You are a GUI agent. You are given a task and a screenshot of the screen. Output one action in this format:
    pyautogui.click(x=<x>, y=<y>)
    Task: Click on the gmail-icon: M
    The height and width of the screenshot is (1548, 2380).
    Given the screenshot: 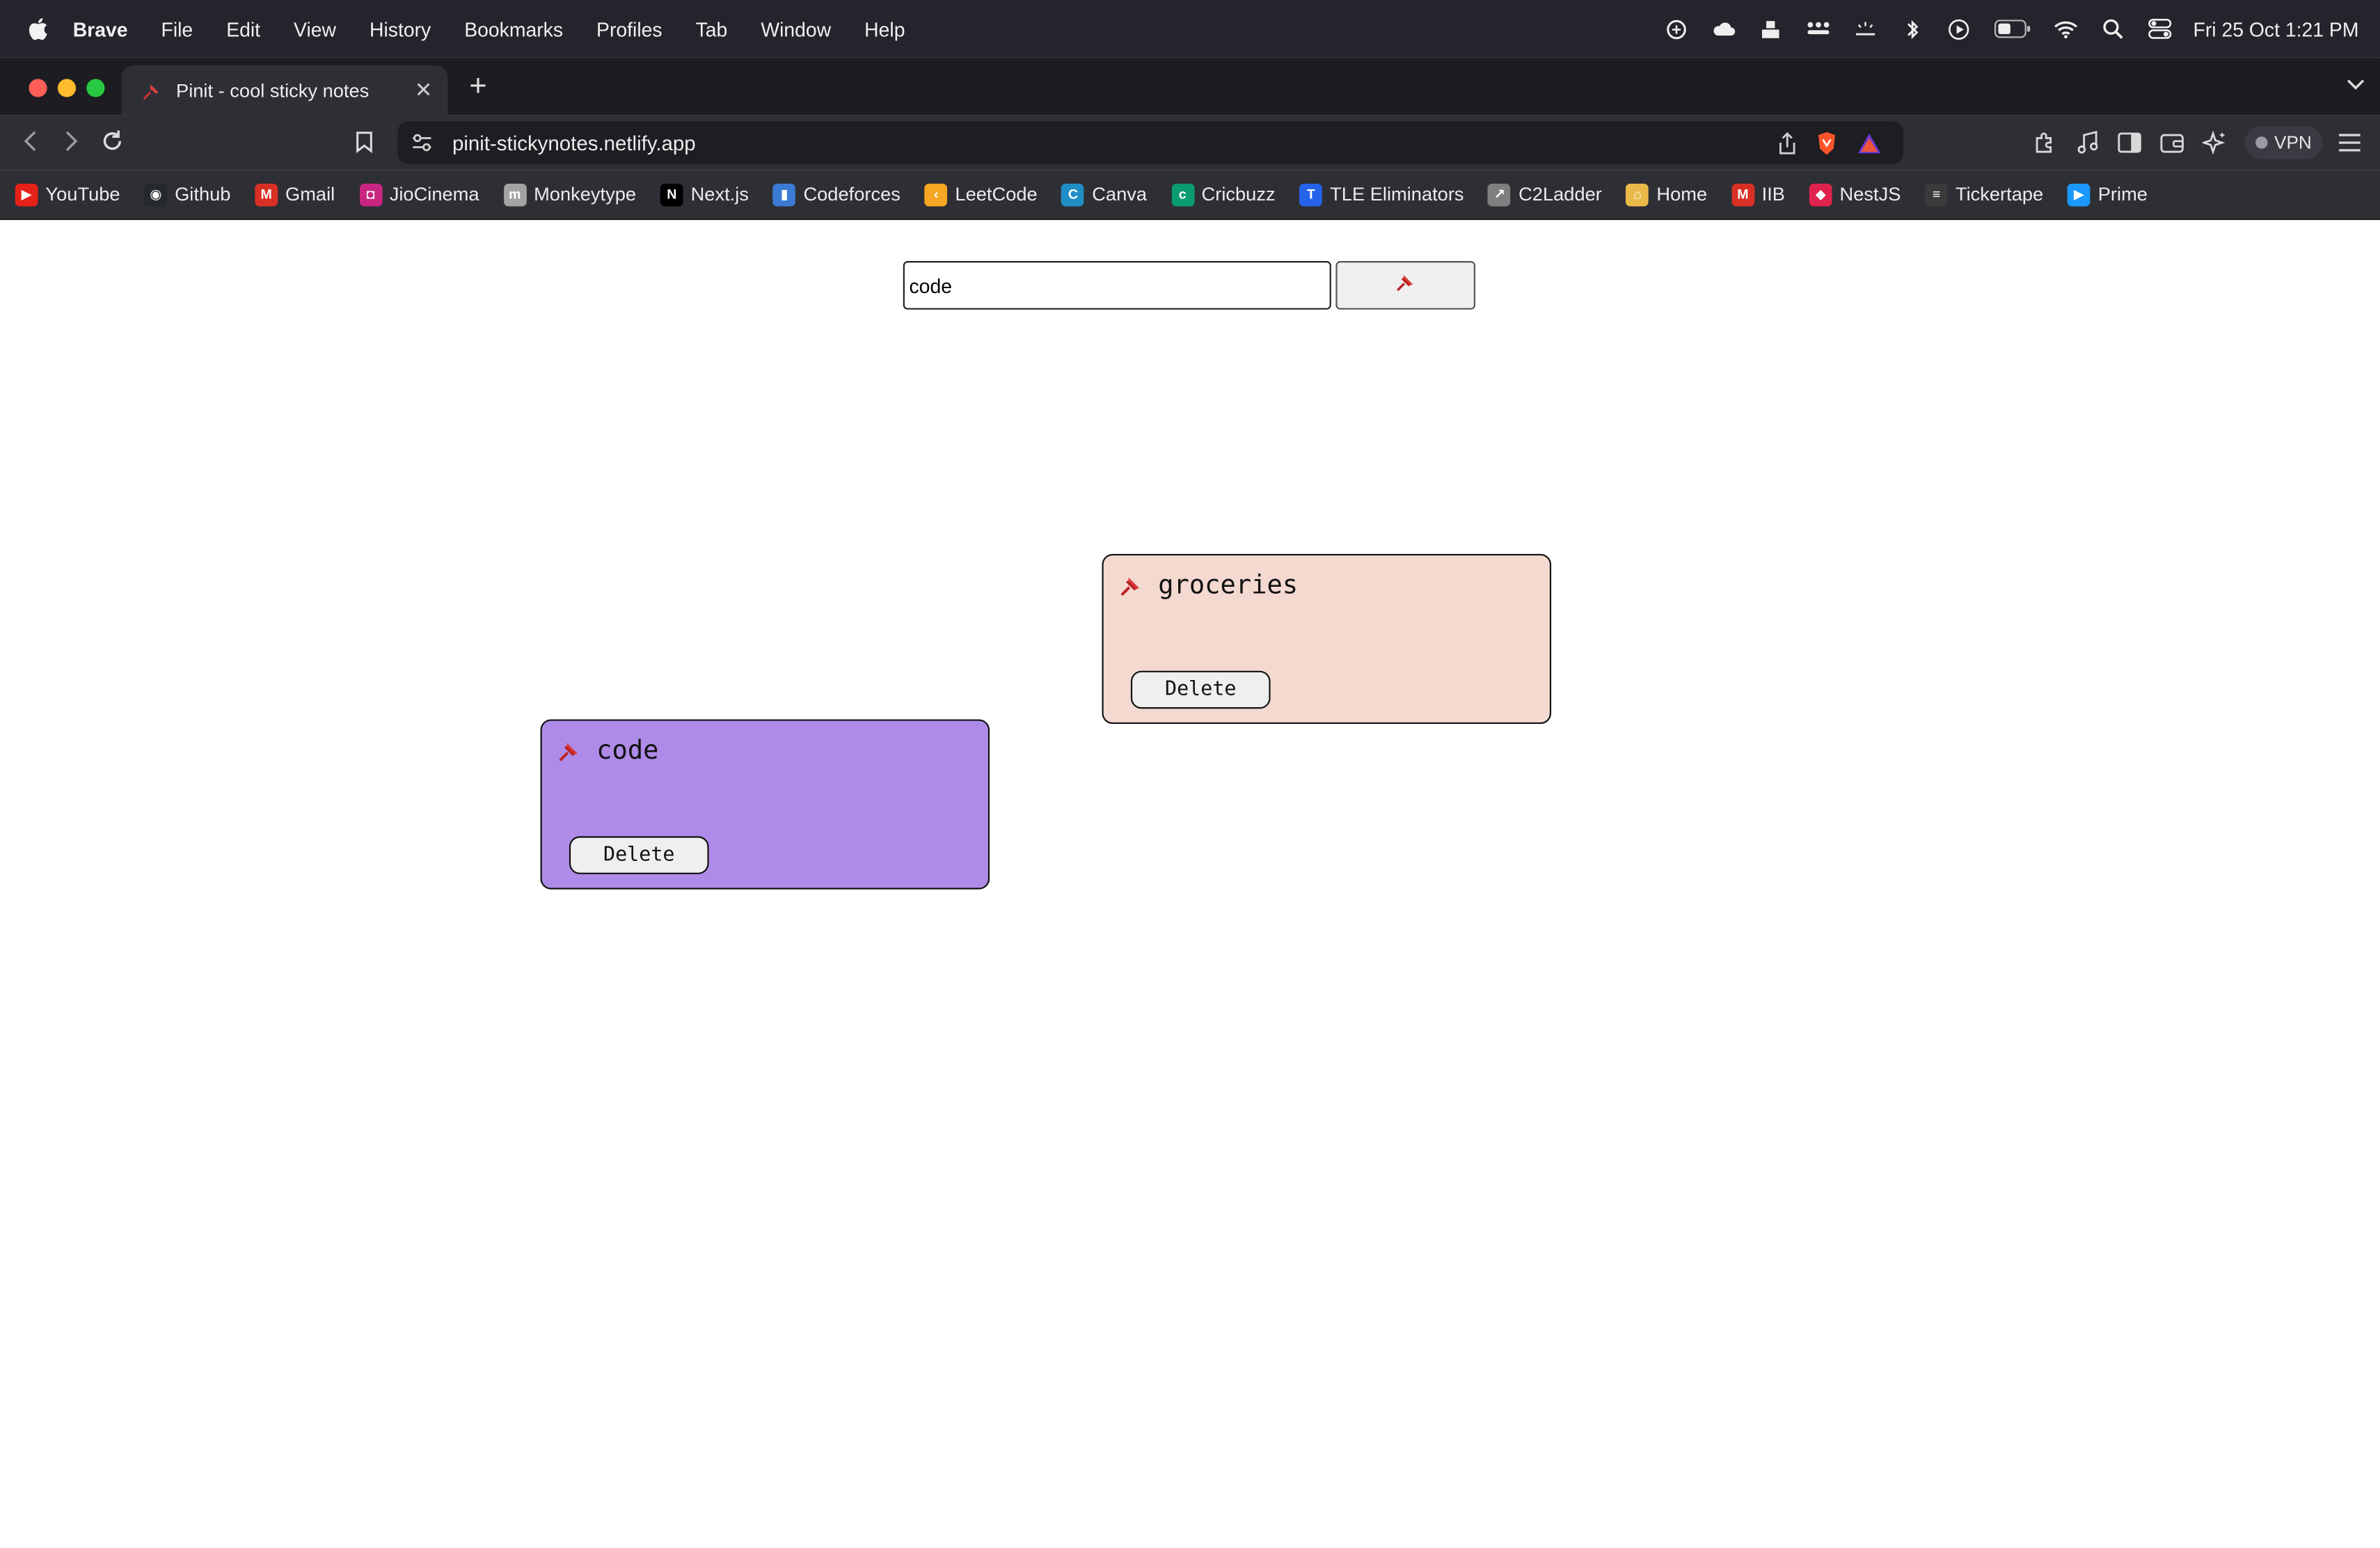 What is the action you would take?
    pyautogui.click(x=266, y=194)
    